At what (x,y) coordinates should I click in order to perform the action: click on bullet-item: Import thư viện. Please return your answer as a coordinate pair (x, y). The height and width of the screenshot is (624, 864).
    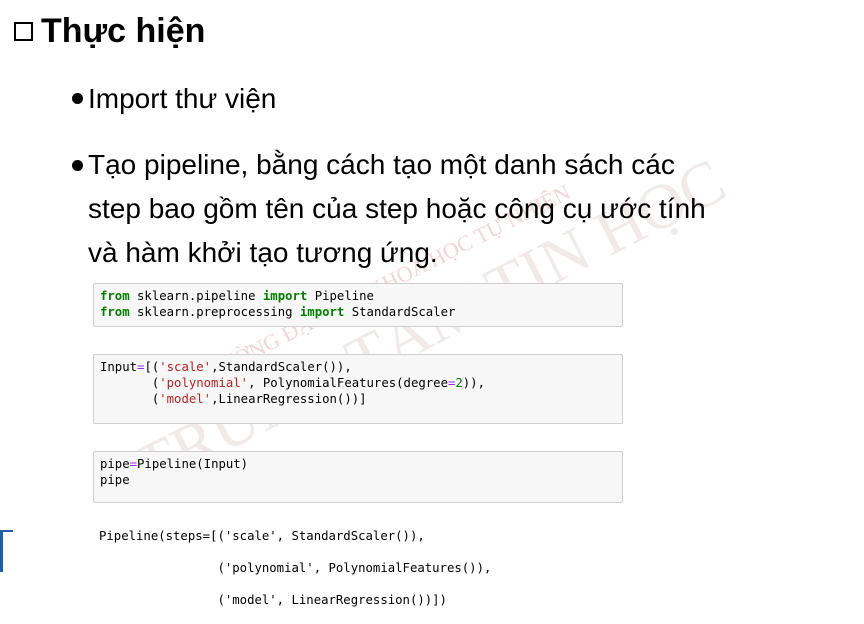
    Looking at the image, I should click on (174, 98).